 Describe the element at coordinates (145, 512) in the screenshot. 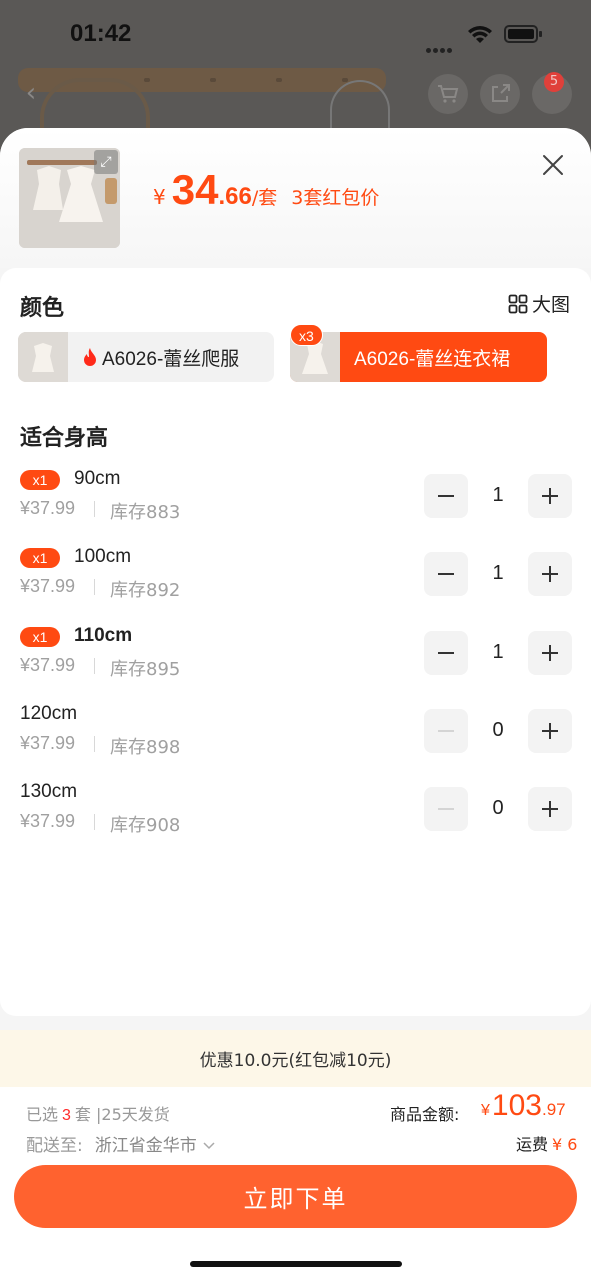

I see `size-stock: 库存883` at that location.